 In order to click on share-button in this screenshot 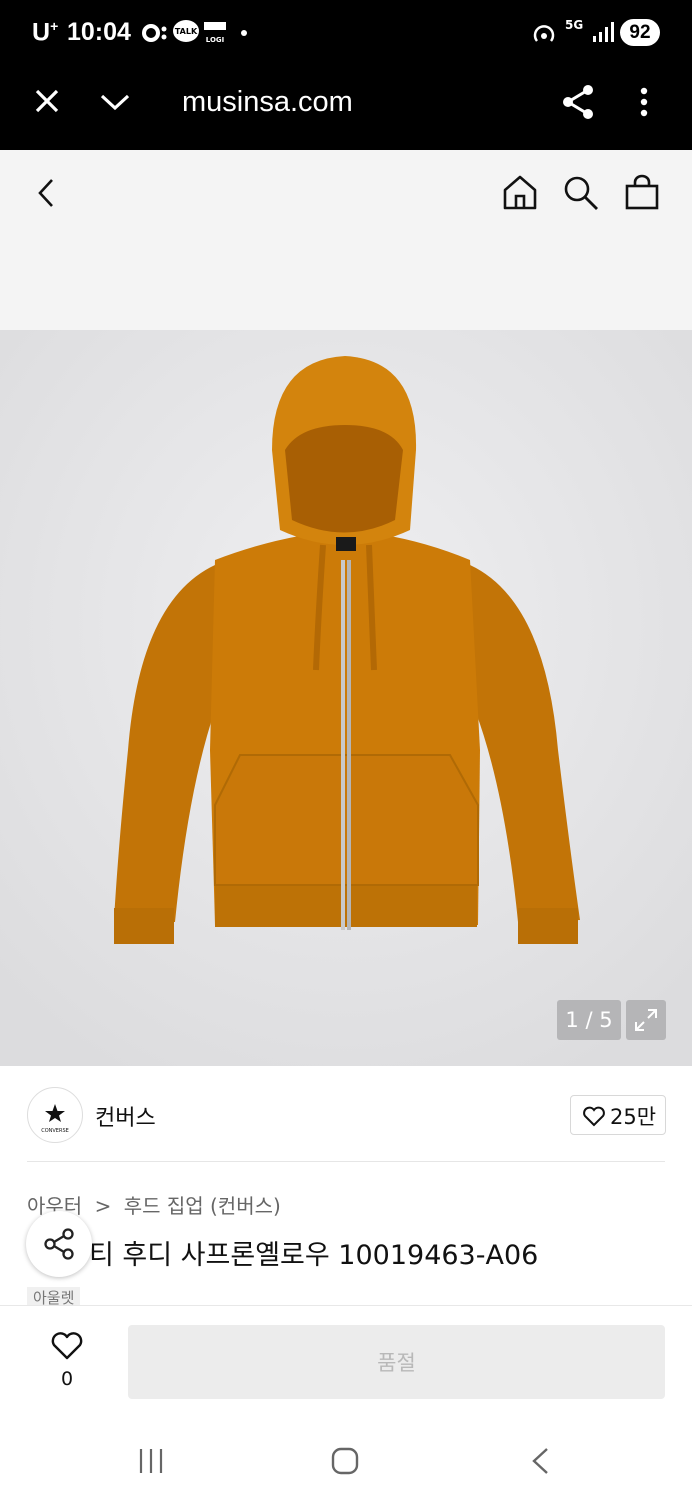, I will do `click(59, 1244)`.